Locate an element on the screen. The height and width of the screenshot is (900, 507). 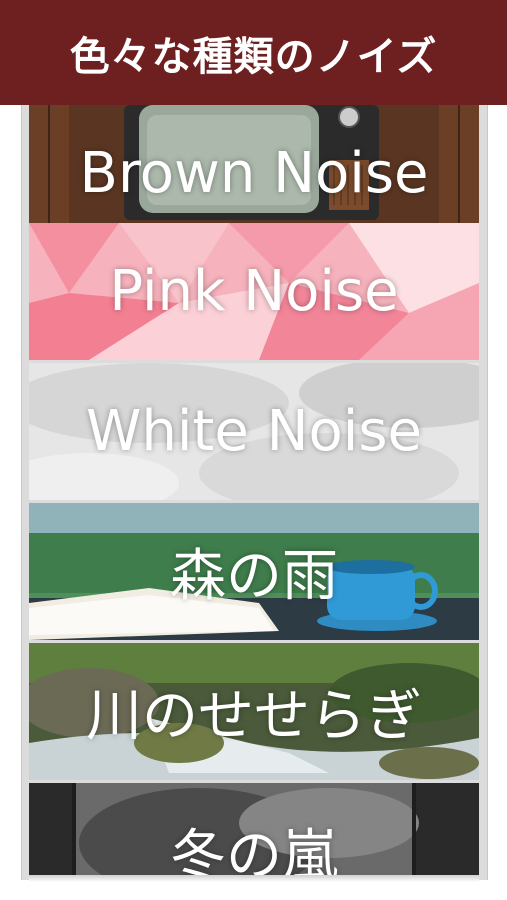
item-label: Brown Noise is located at coordinates (254, 173).